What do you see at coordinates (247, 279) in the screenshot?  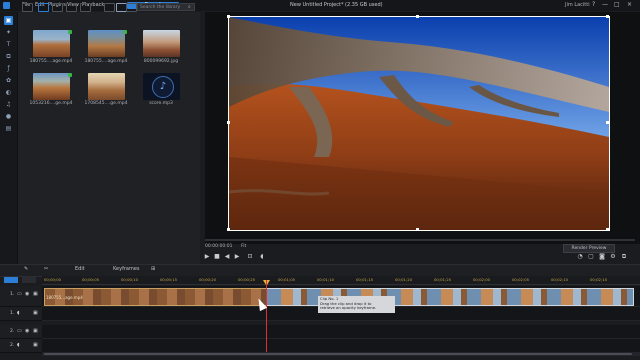 I see `ruler-tick: 00;00;25` at bounding box center [247, 279].